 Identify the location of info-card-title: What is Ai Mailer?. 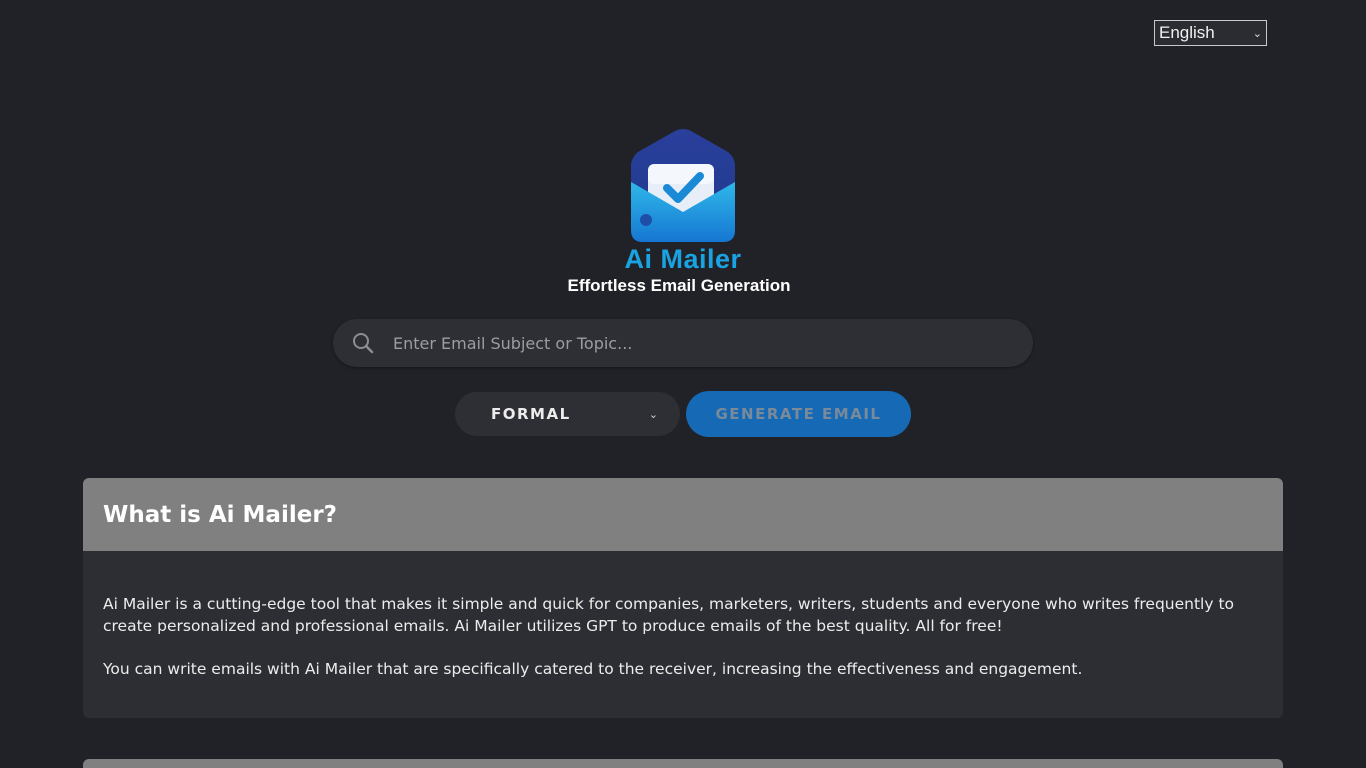
(220, 514).